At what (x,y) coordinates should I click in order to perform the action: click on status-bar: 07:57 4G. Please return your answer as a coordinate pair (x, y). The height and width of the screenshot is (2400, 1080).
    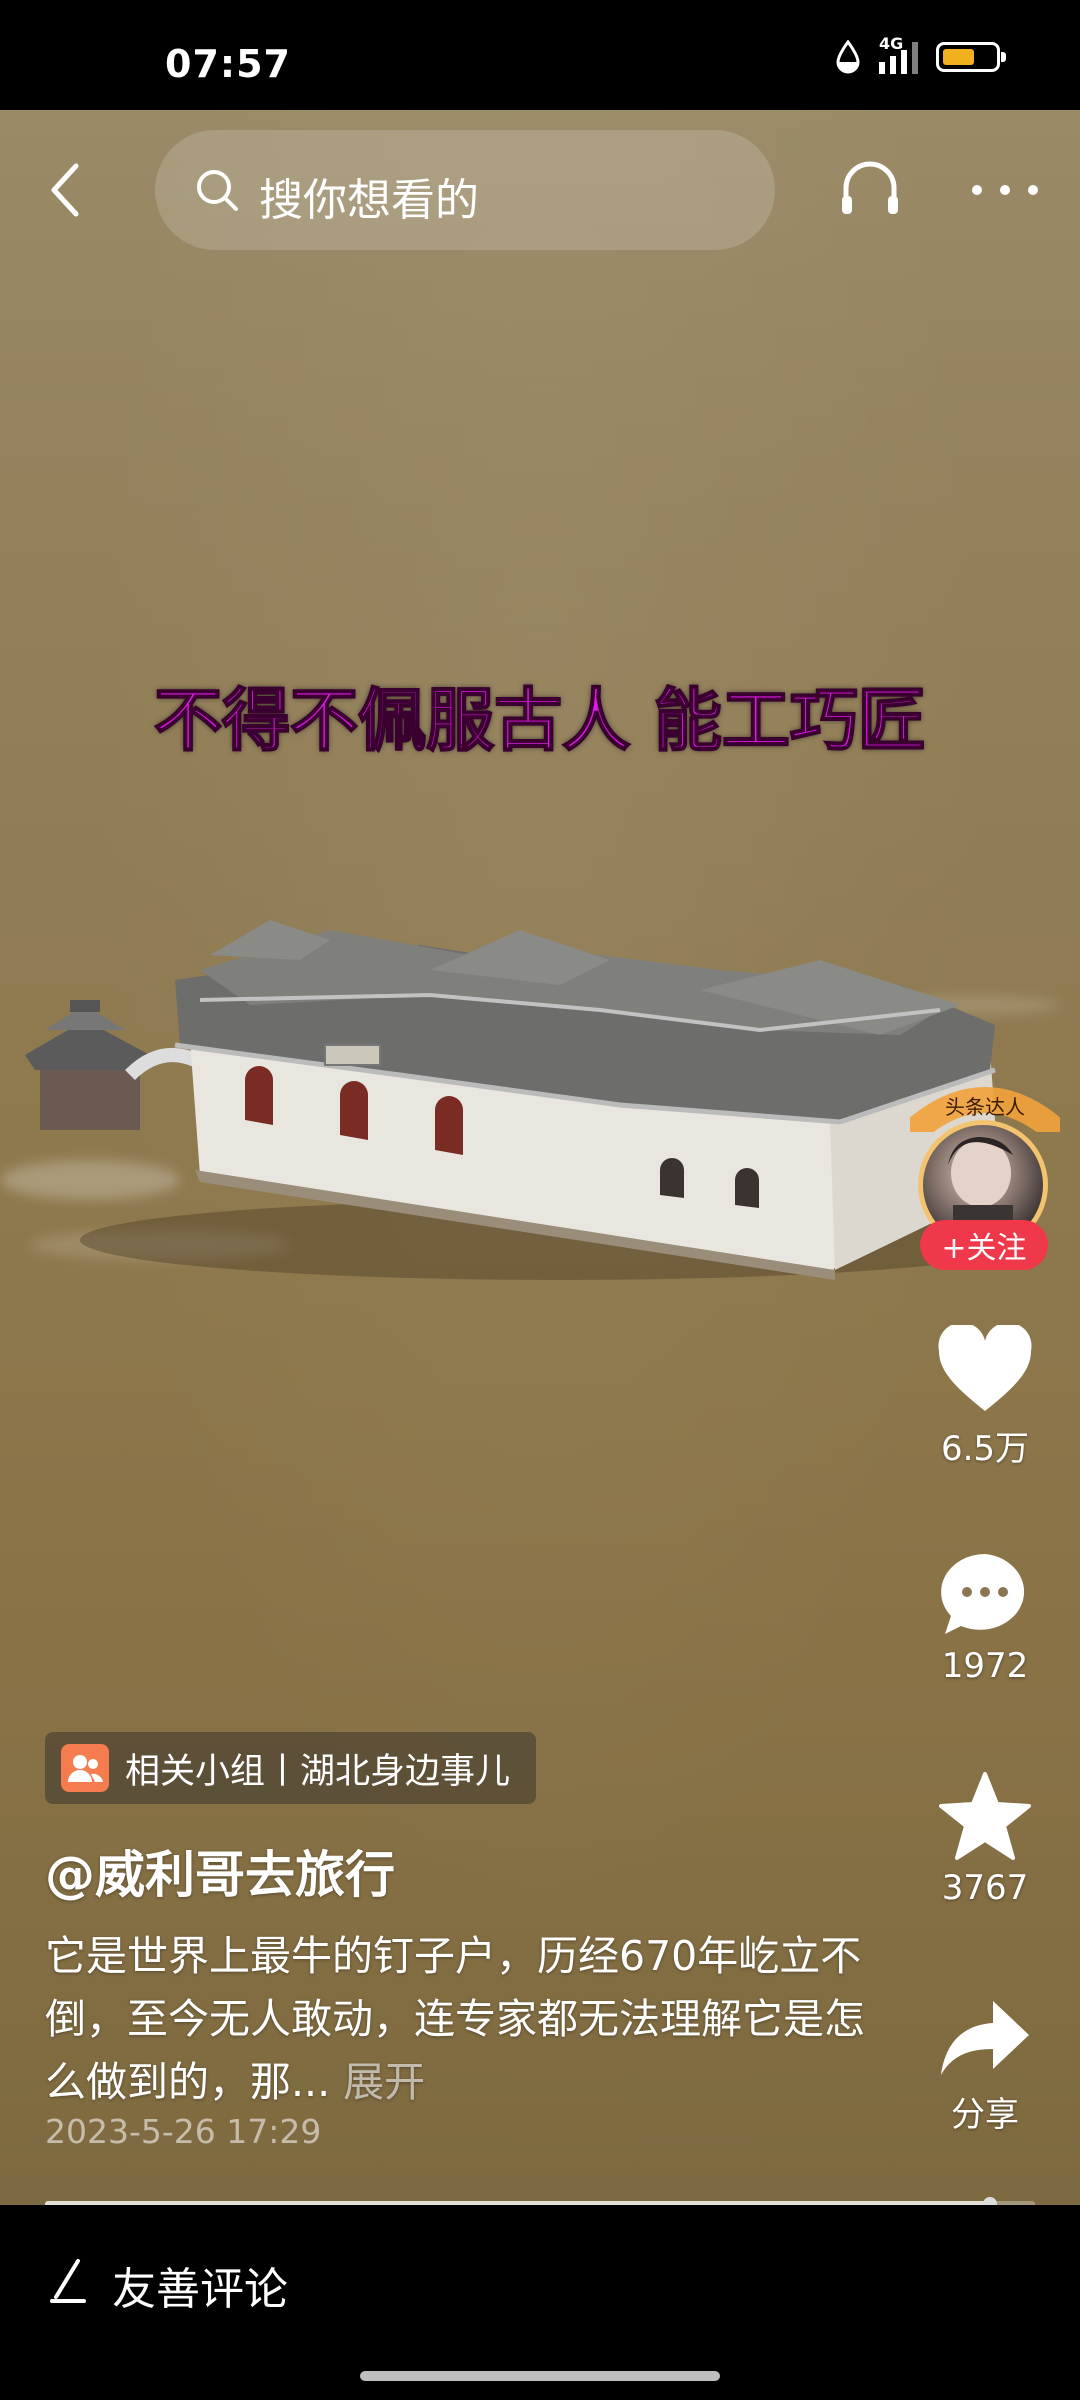
    Looking at the image, I should click on (540, 55).